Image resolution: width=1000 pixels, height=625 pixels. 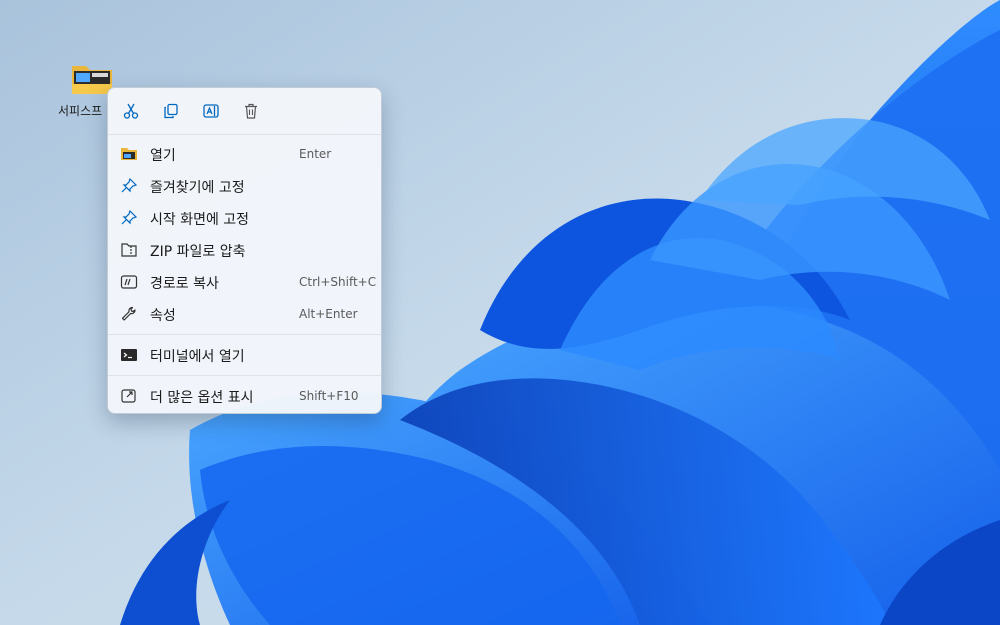 What do you see at coordinates (129, 282) in the screenshot?
I see `copy-path-icon` at bounding box center [129, 282].